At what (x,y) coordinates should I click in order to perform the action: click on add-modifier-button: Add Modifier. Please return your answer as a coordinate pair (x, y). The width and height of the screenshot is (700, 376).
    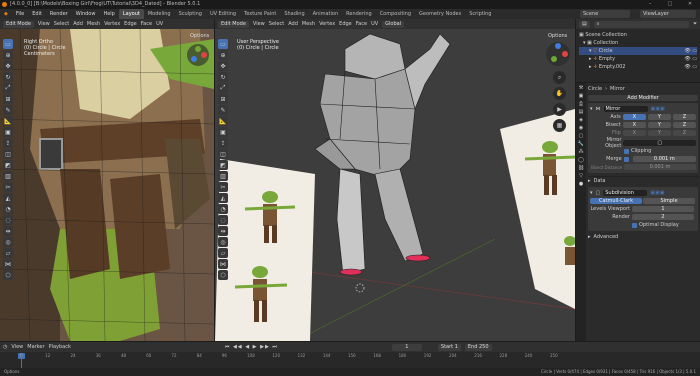
    Looking at the image, I should click on (643, 98).